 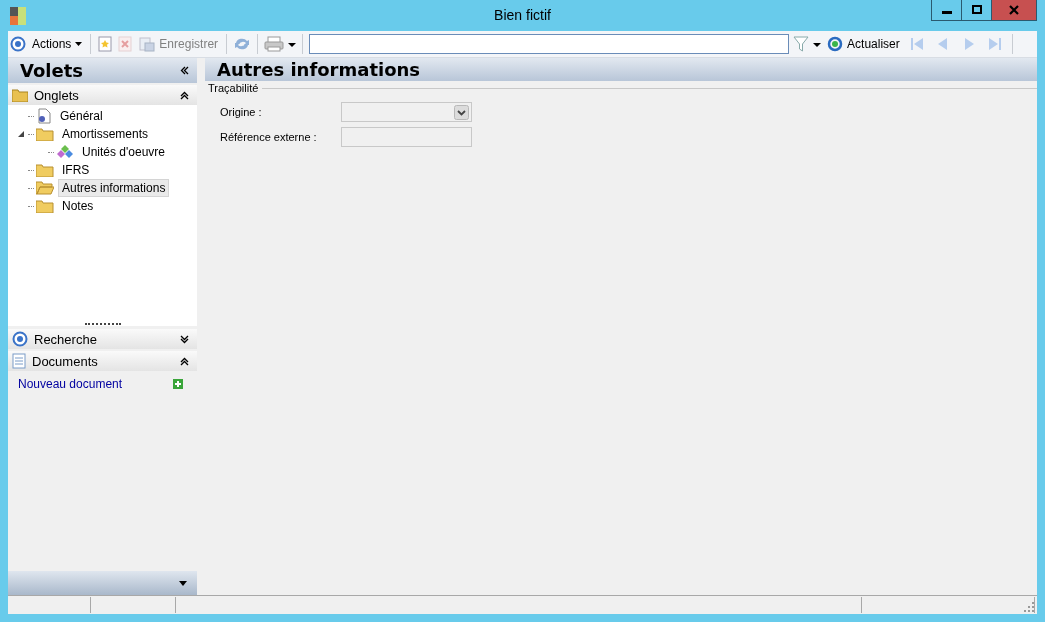 What do you see at coordinates (102, 339) in the screenshot?
I see `pane-header: Recherche` at bounding box center [102, 339].